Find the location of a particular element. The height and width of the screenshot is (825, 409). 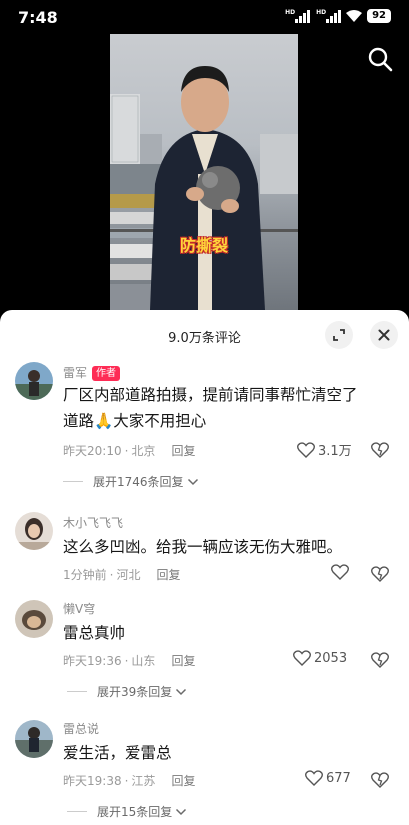

status-bar: 7:48 HD HD 92 is located at coordinates (204, 17).